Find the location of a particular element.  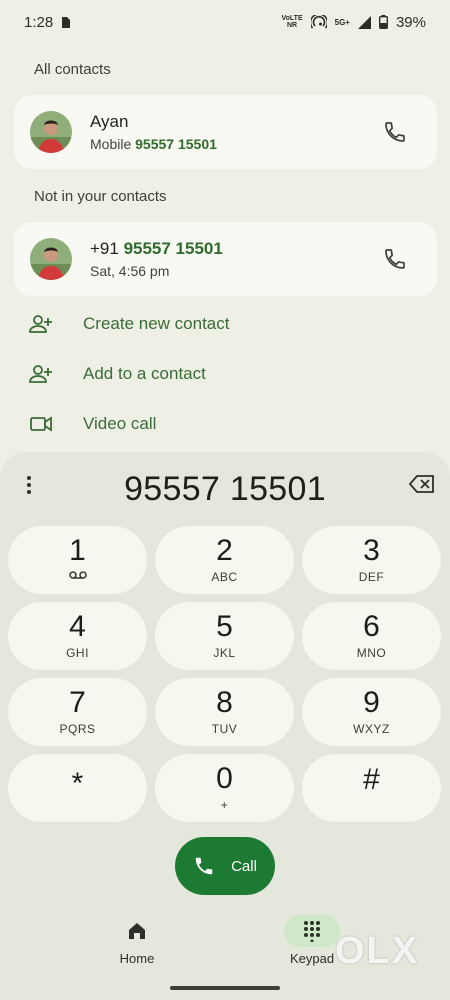

add-to-contact-button: Add to a contact is located at coordinates (117, 374).